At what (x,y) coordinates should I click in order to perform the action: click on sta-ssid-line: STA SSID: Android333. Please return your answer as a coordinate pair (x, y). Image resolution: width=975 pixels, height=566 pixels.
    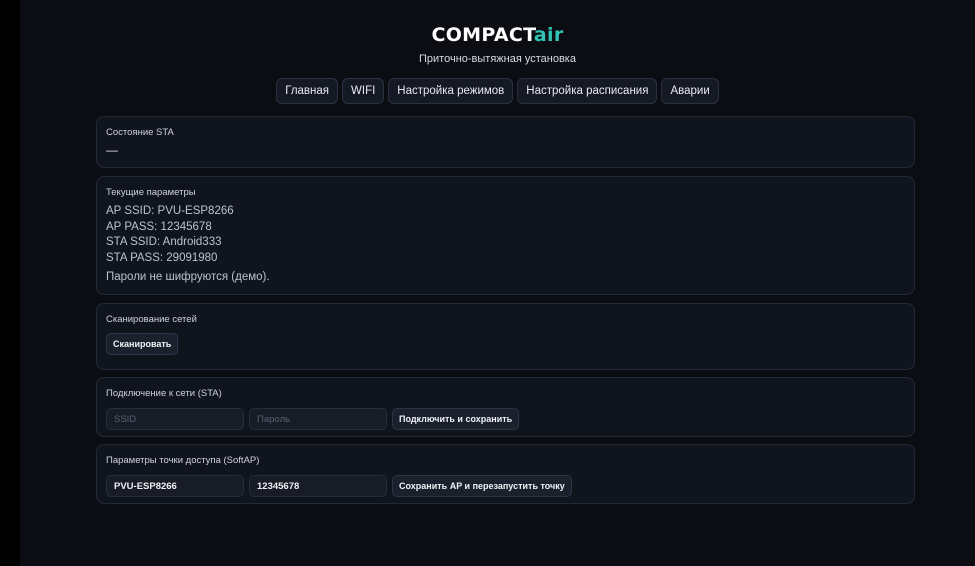
    Looking at the image, I should click on (164, 242).